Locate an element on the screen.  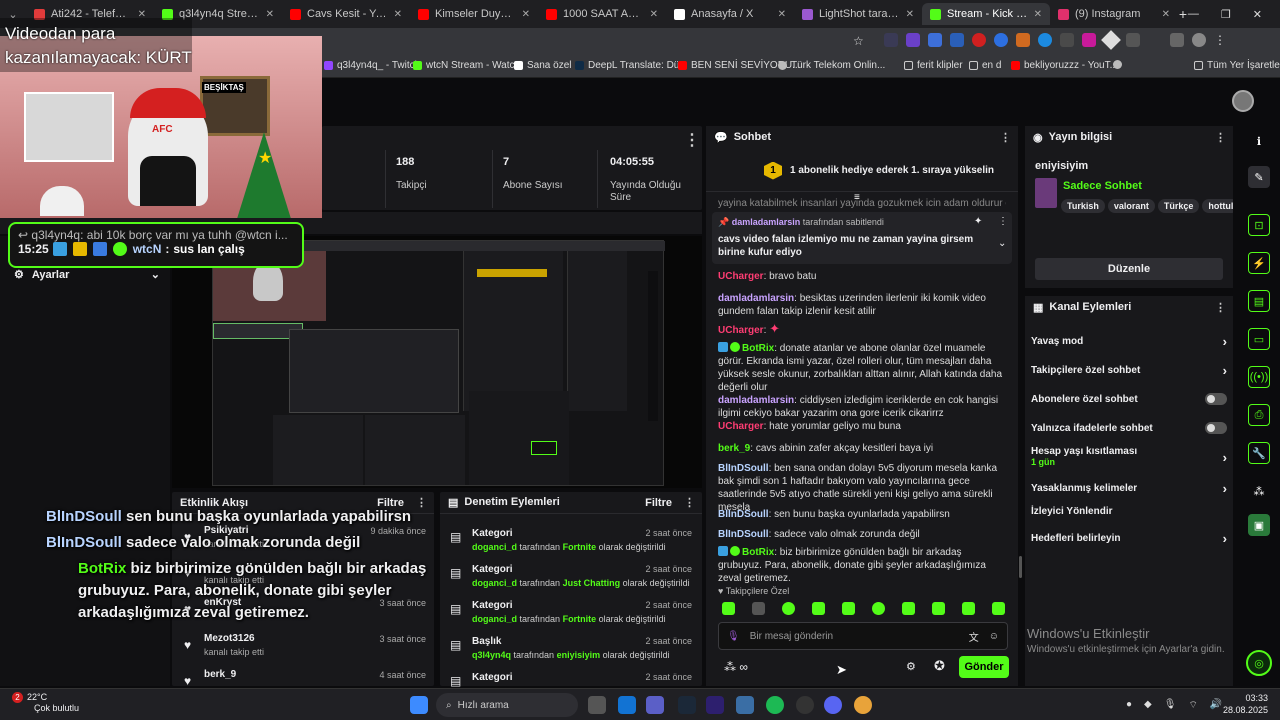
clock: 03:33 28.08.2025 is located at coordinates (1243, 704).